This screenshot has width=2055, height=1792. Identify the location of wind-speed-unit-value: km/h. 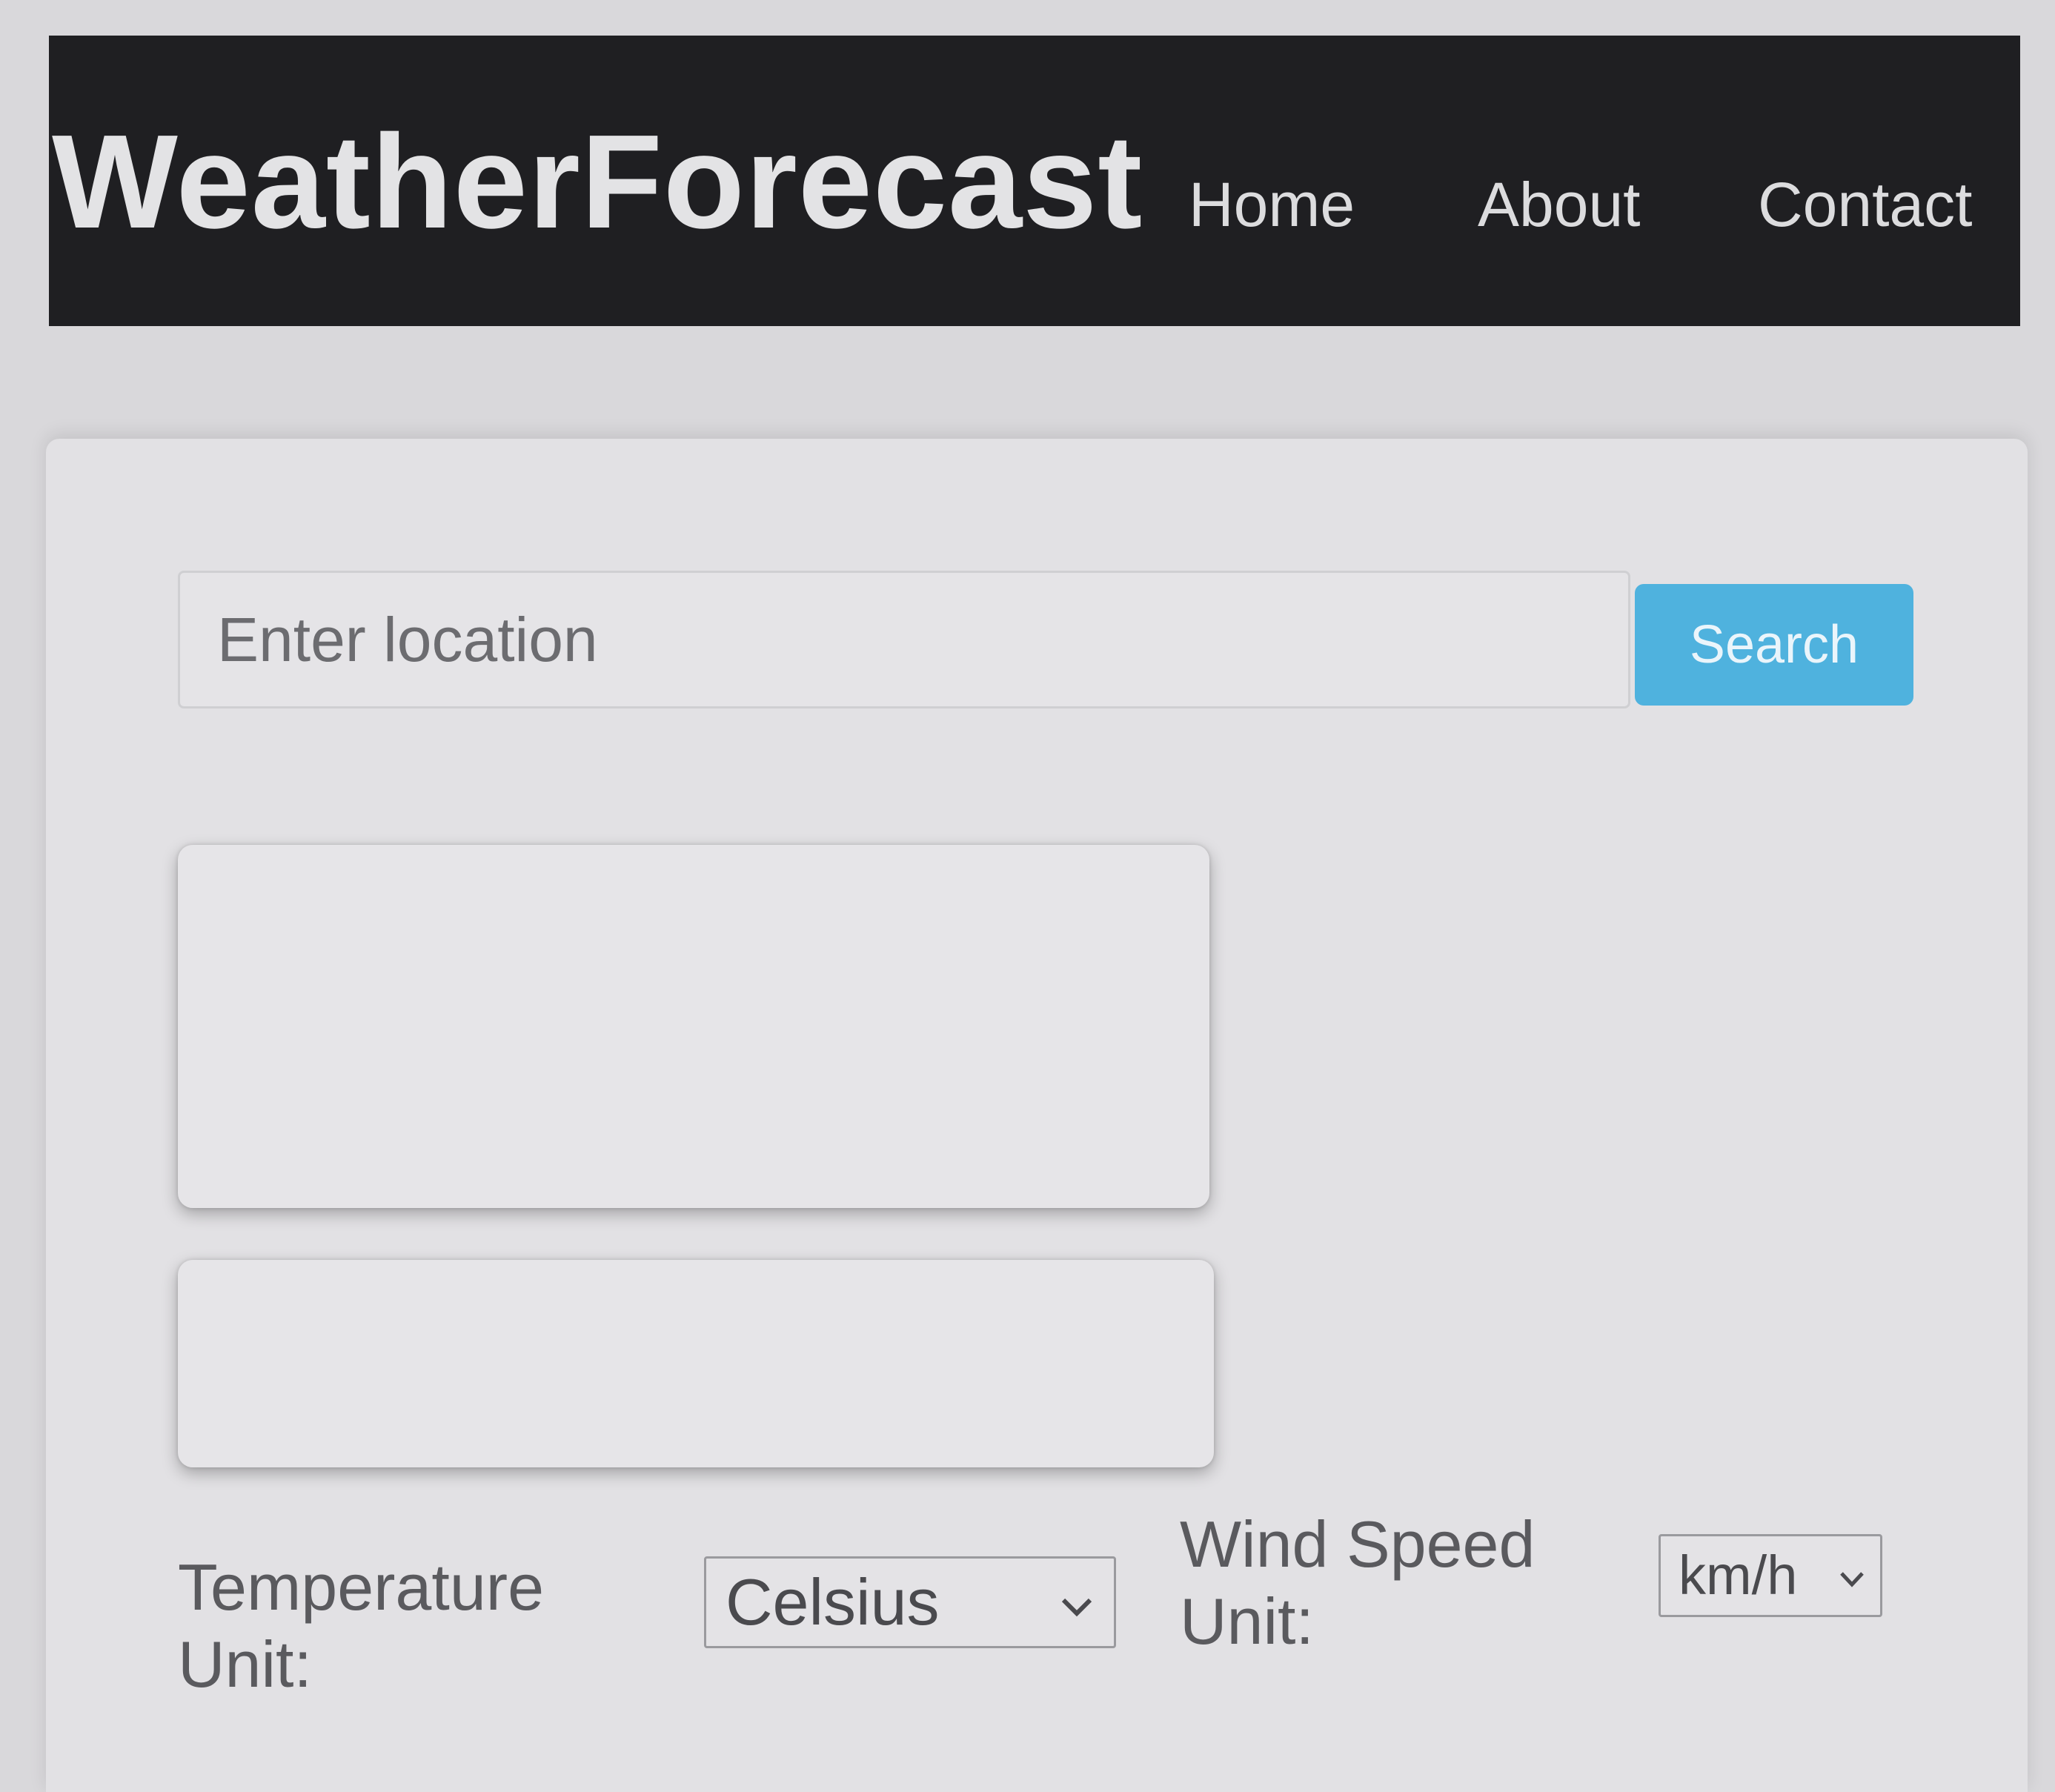
(1739, 1575).